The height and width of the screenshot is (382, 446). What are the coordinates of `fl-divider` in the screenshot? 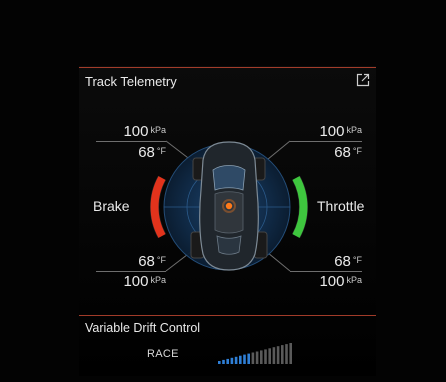 It's located at (131, 141).